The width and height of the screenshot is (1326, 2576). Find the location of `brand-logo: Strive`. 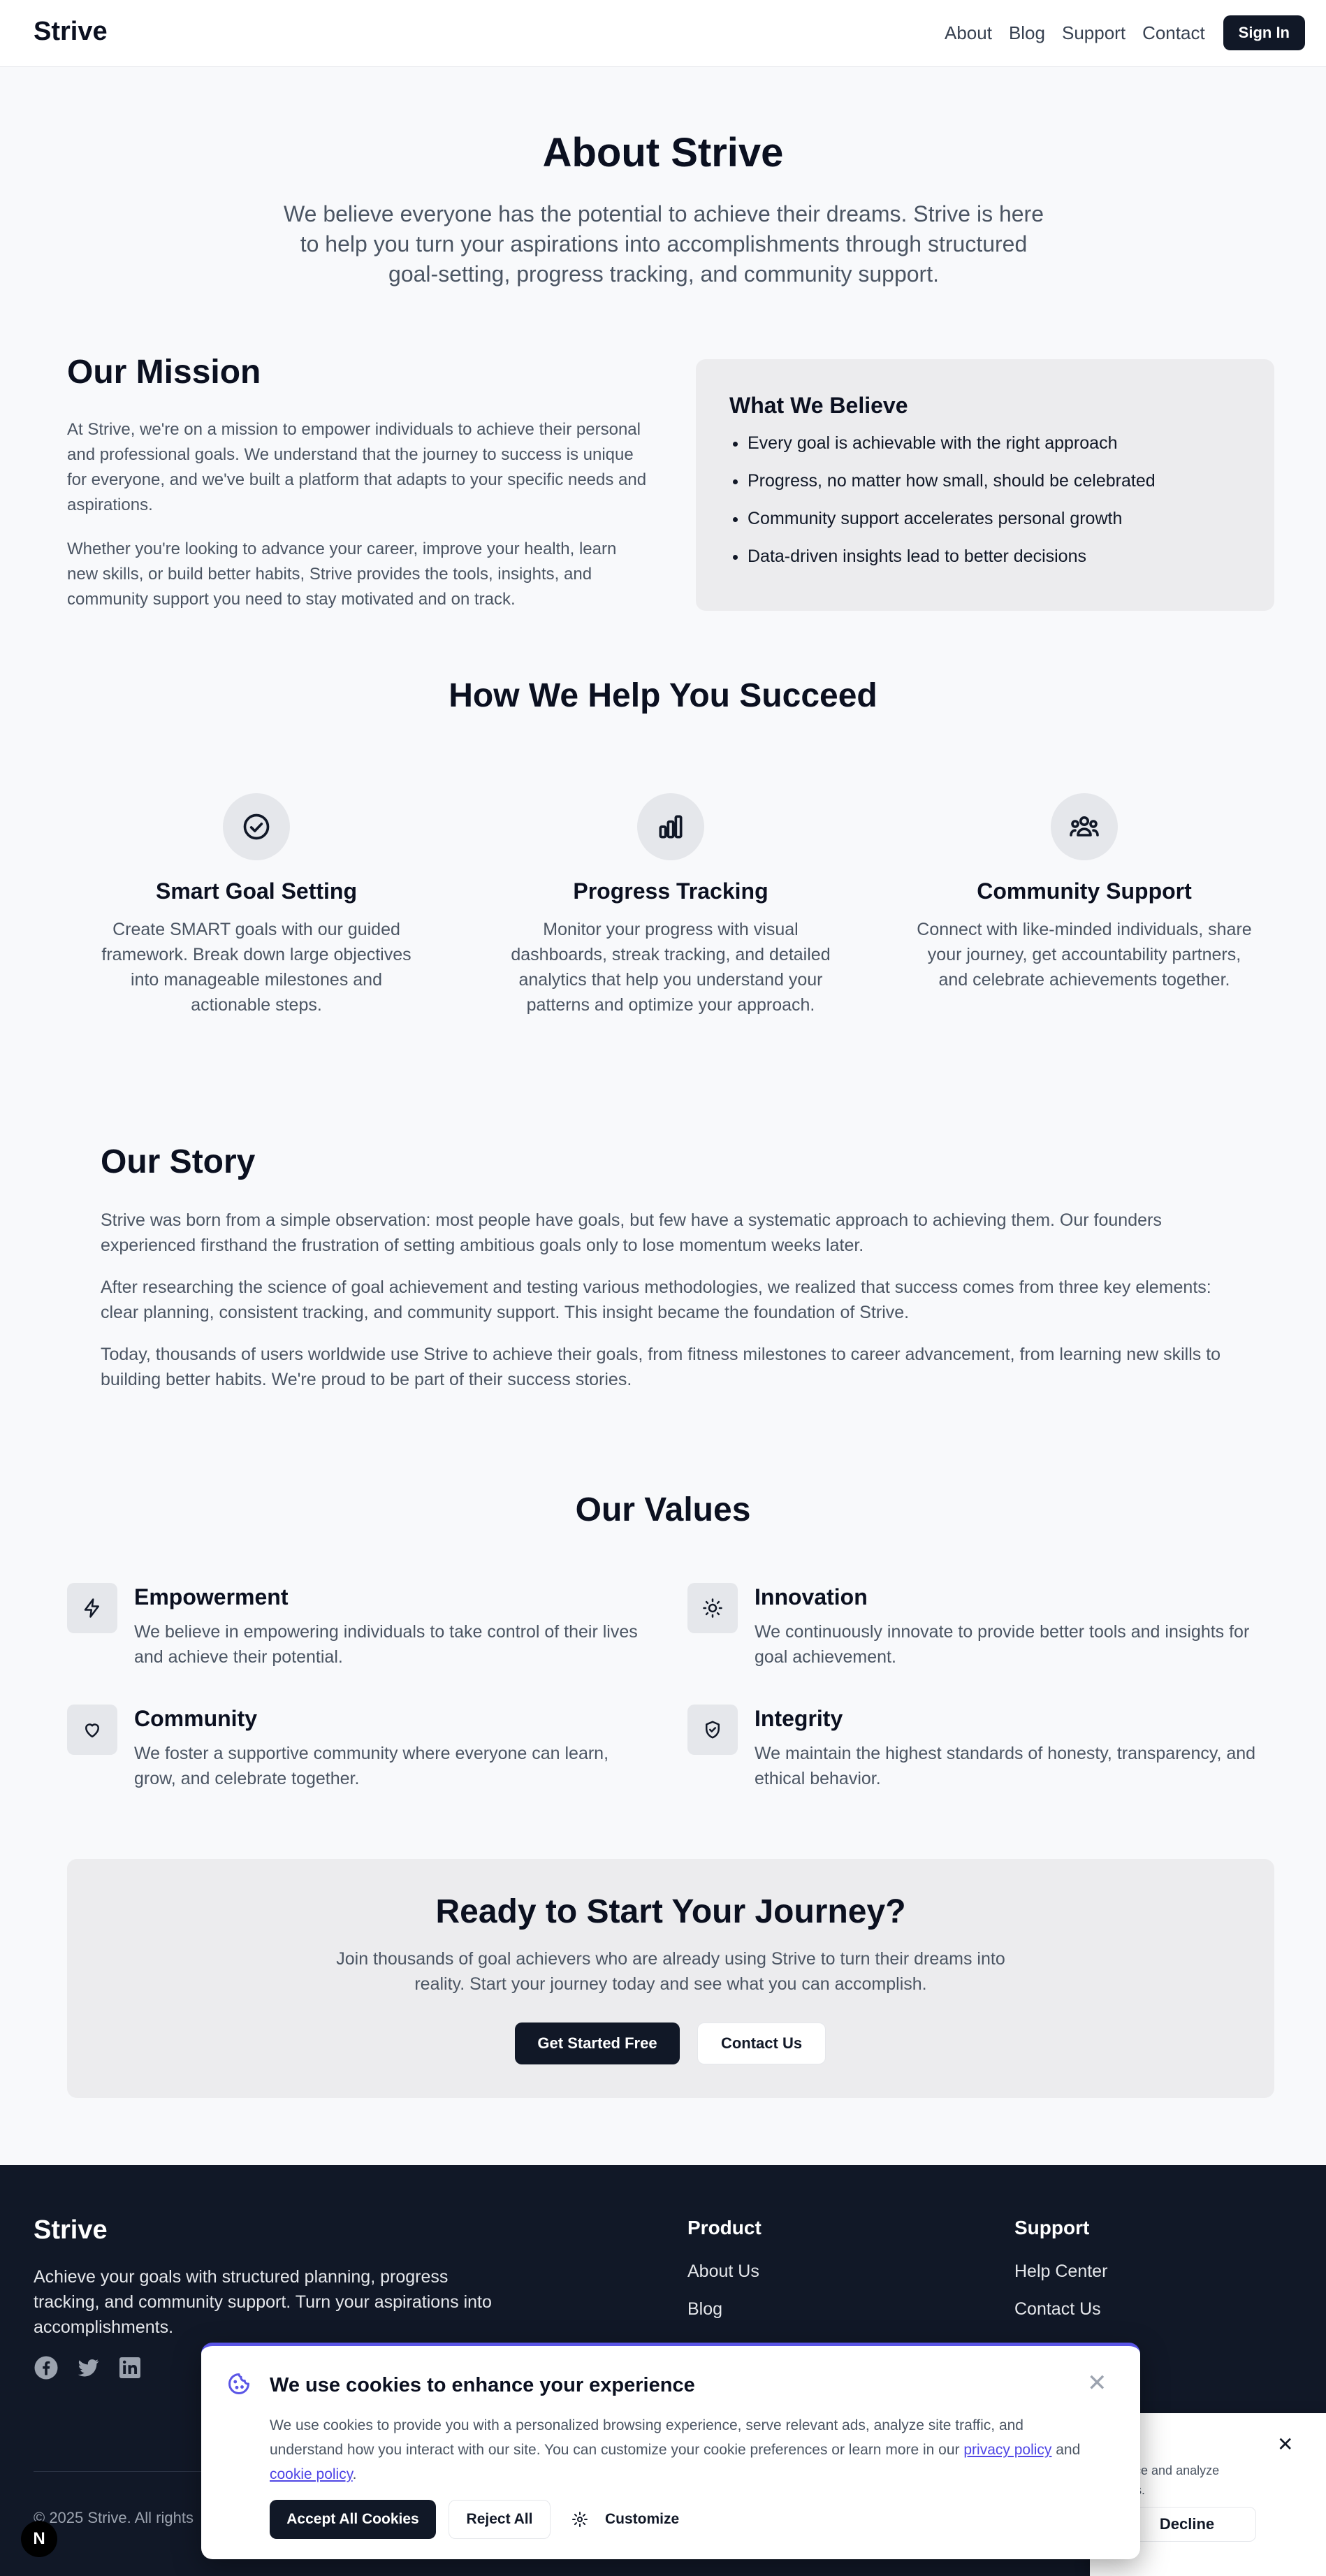

brand-logo: Strive is located at coordinates (71, 32).